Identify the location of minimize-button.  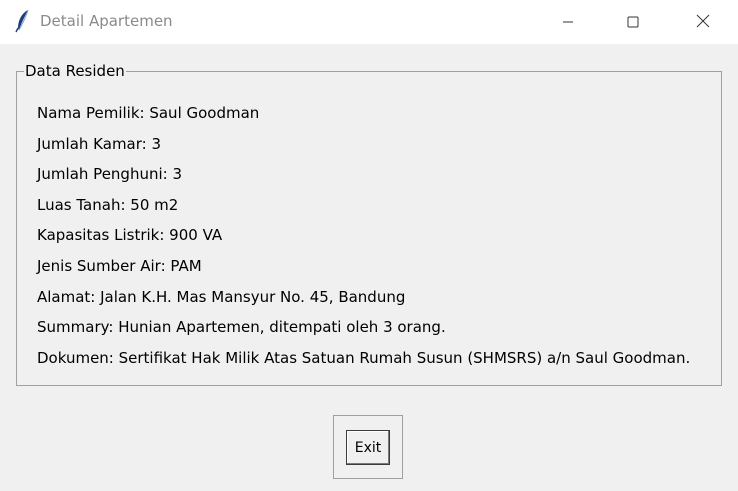
(568, 22).